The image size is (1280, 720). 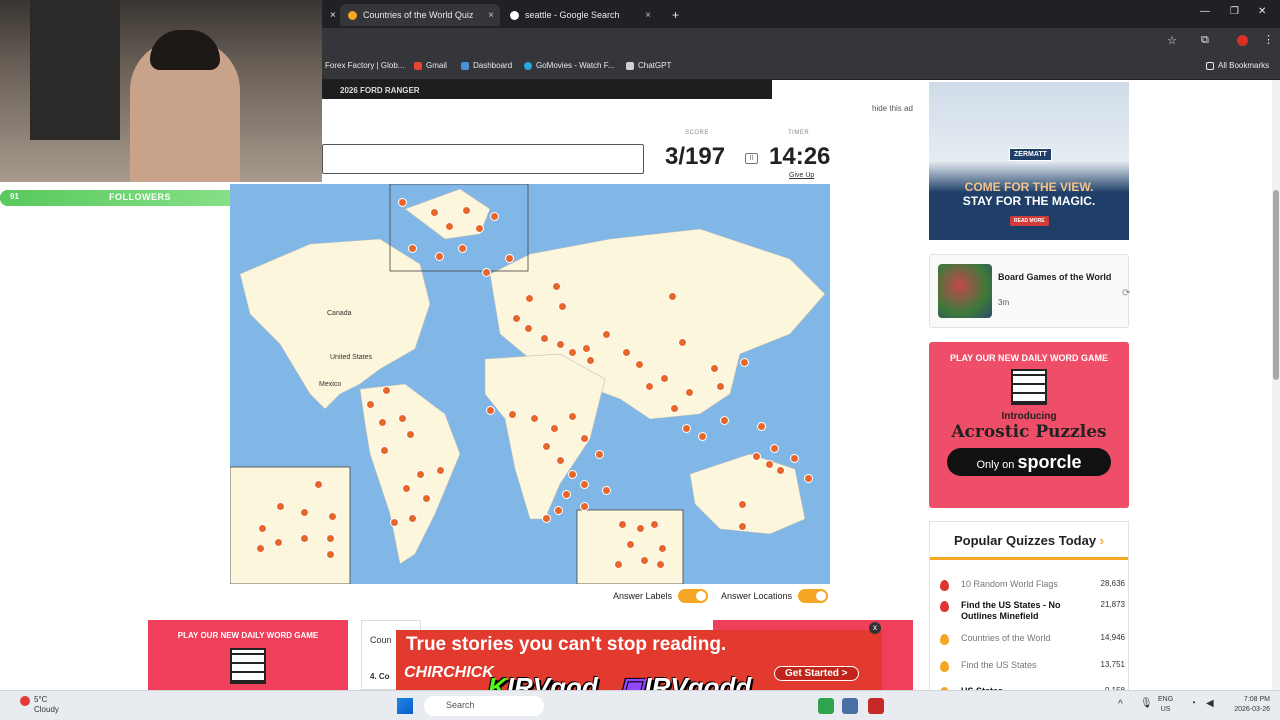 What do you see at coordinates (1126, 293) in the screenshot?
I see `refresh-icon: ⟳` at bounding box center [1126, 293].